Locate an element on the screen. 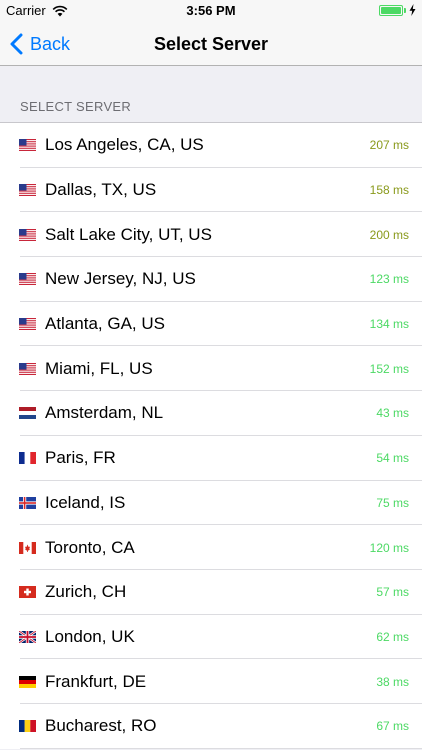 This screenshot has height=750, width=422. battery-fill is located at coordinates (391, 10).